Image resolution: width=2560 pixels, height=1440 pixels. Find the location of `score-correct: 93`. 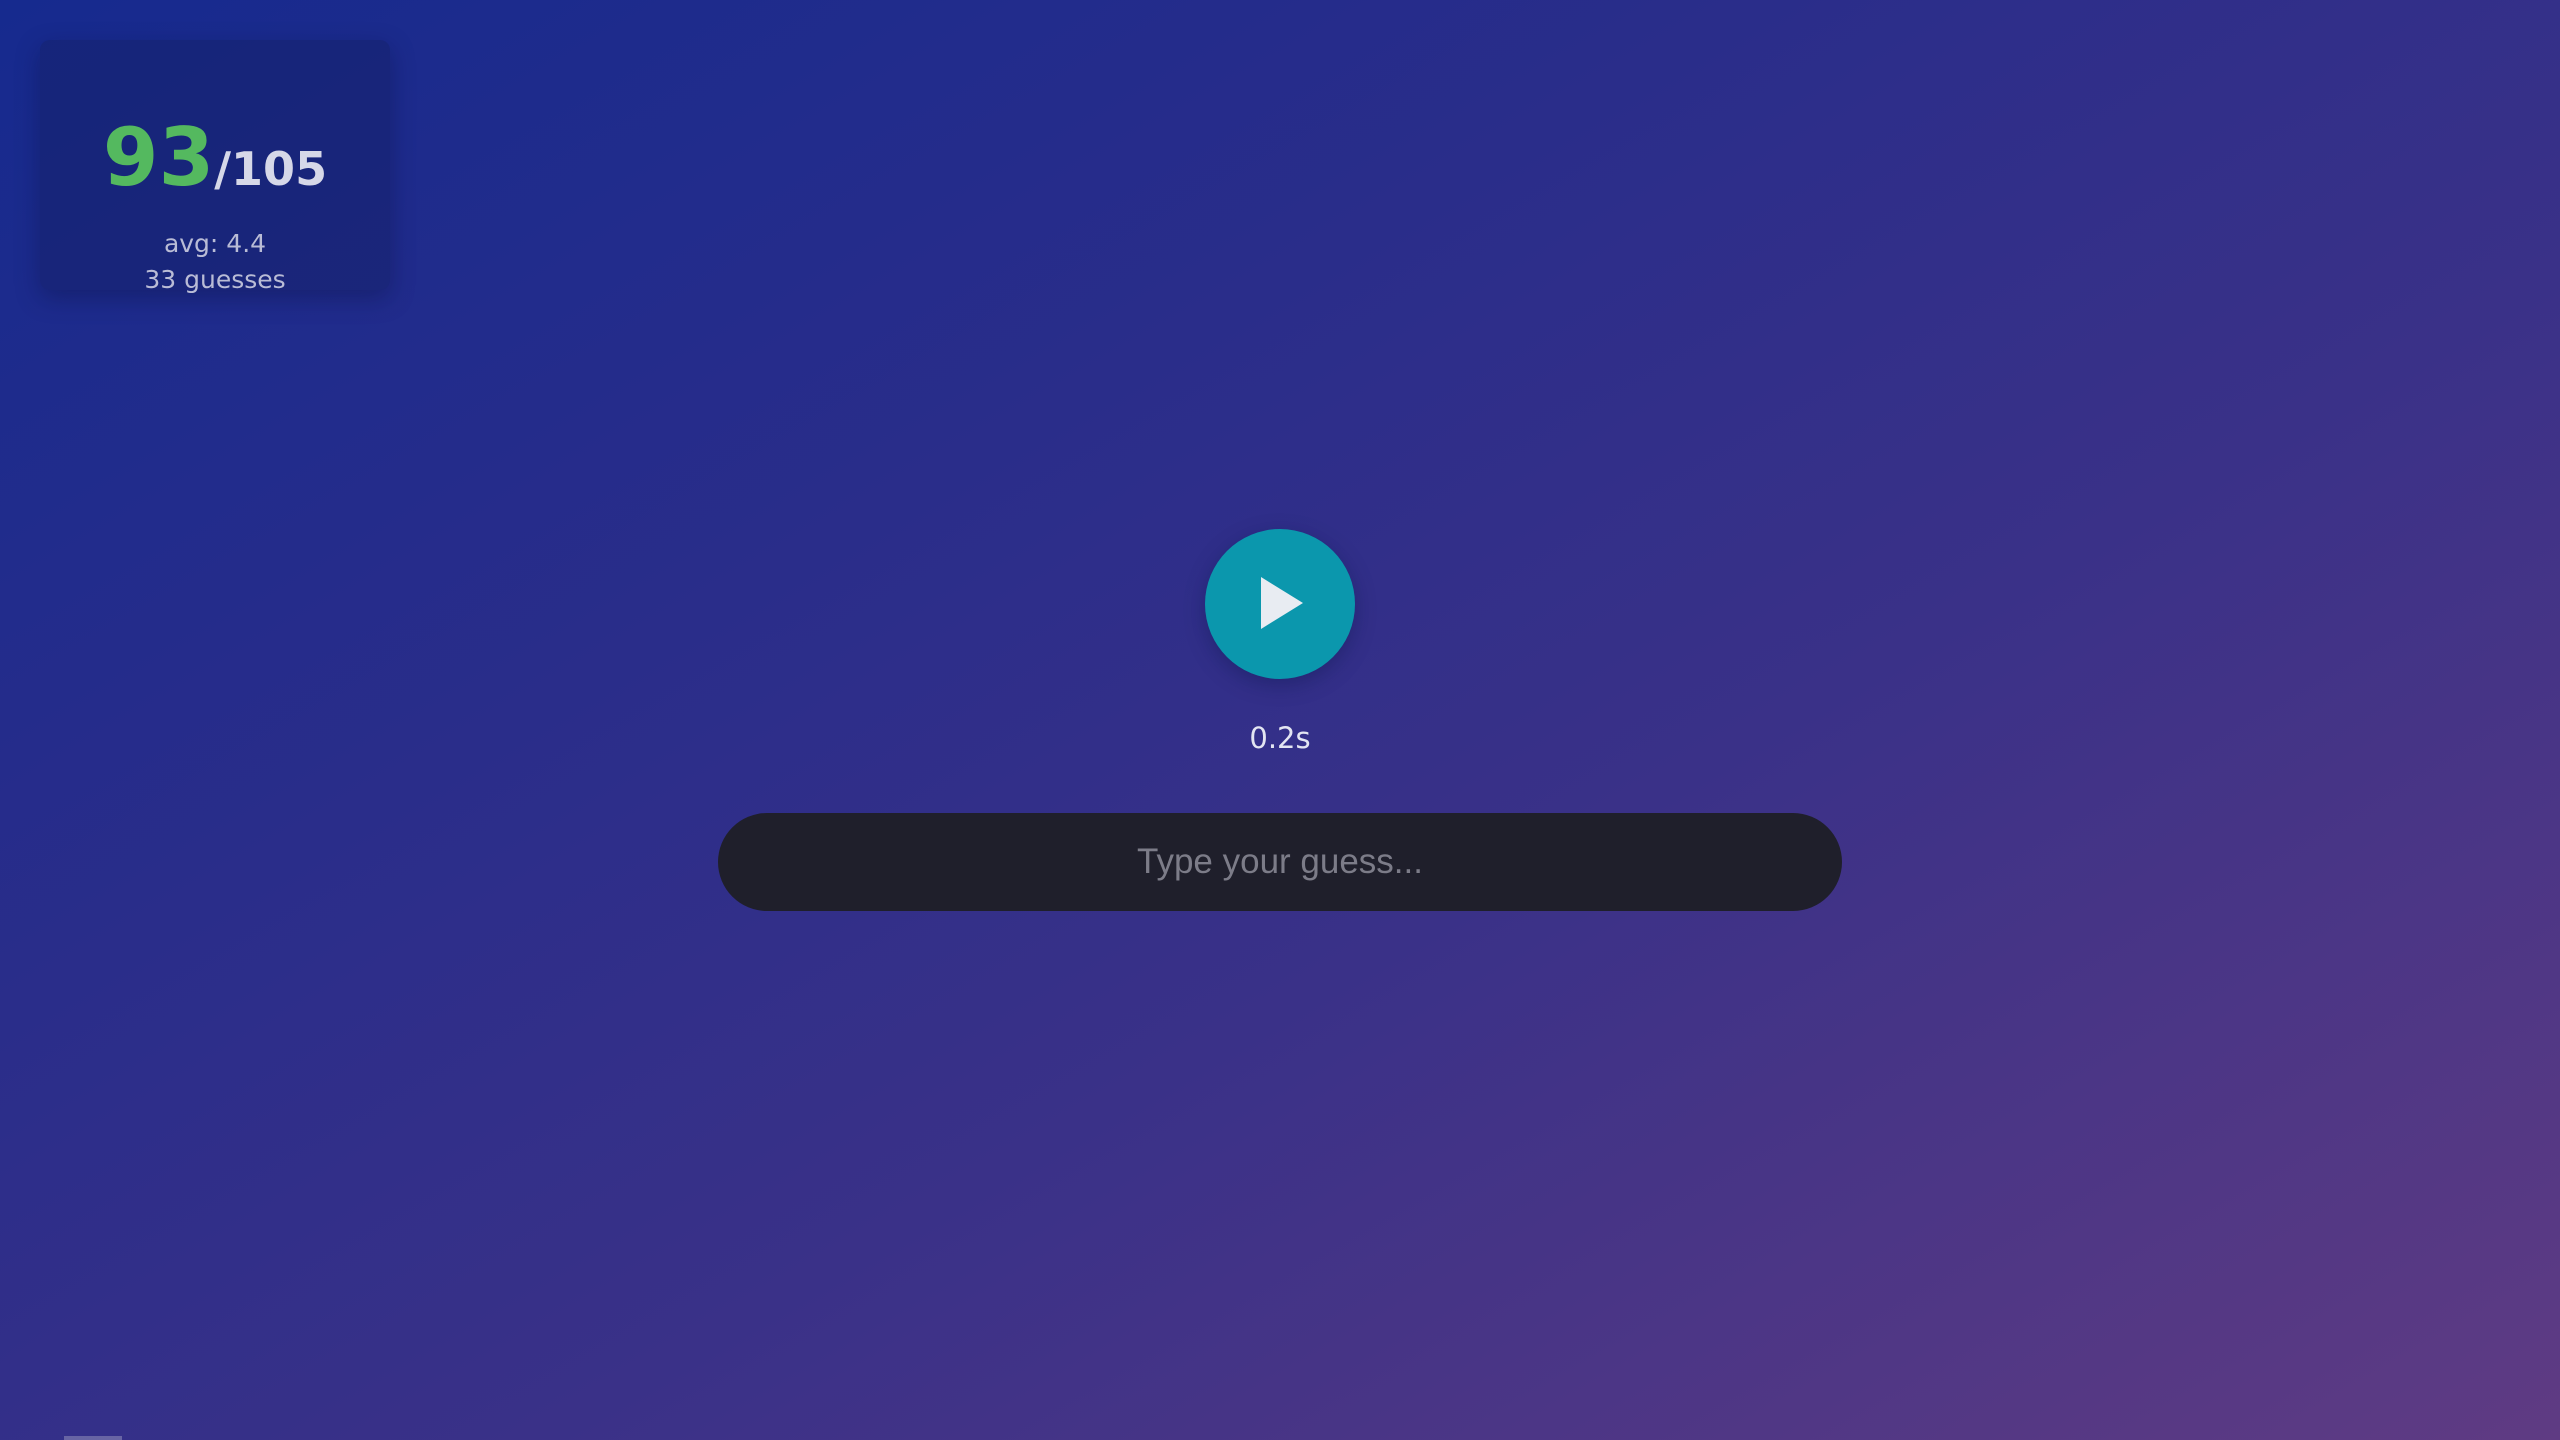

score-correct: 93 is located at coordinates (158, 157).